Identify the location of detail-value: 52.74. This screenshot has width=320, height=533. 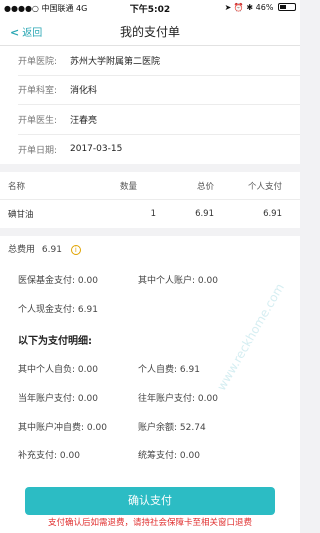
(192, 428).